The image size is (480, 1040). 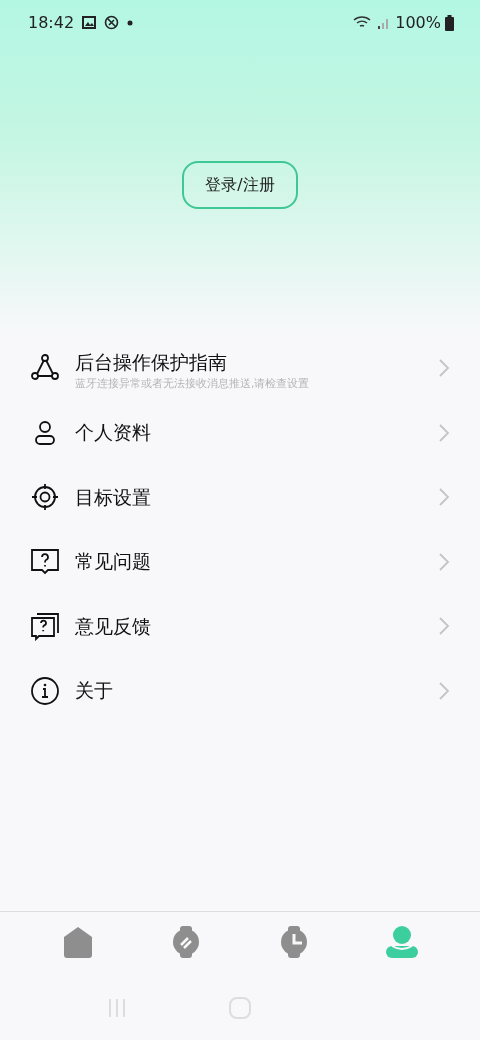 What do you see at coordinates (94, 691) in the screenshot?
I see `menu-label: 关于` at bounding box center [94, 691].